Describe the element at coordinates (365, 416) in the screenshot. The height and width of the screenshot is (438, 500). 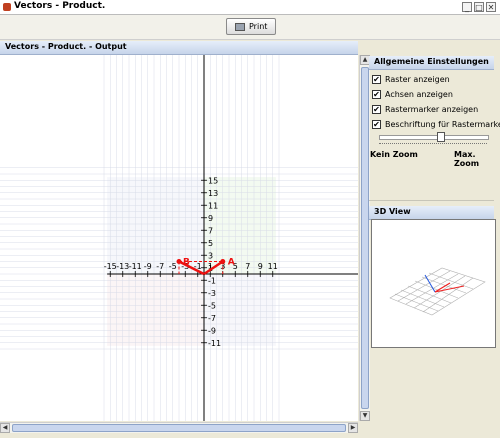
I see `scroll-down-arrow-icon: ▼` at that location.